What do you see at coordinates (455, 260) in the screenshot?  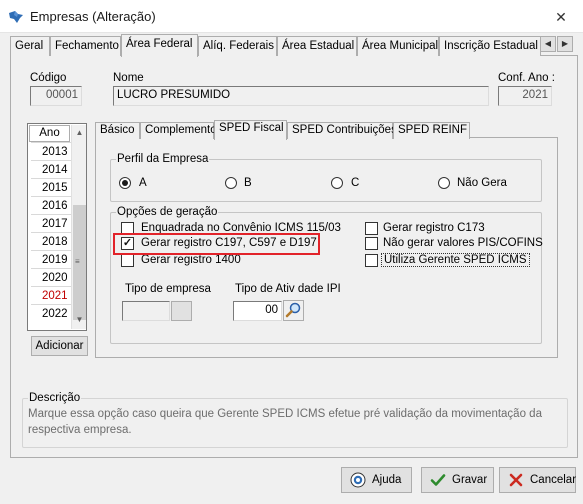 I see `utiliza-gerente-sped-label: Utiliza Gerente SPED ICMS` at bounding box center [455, 260].